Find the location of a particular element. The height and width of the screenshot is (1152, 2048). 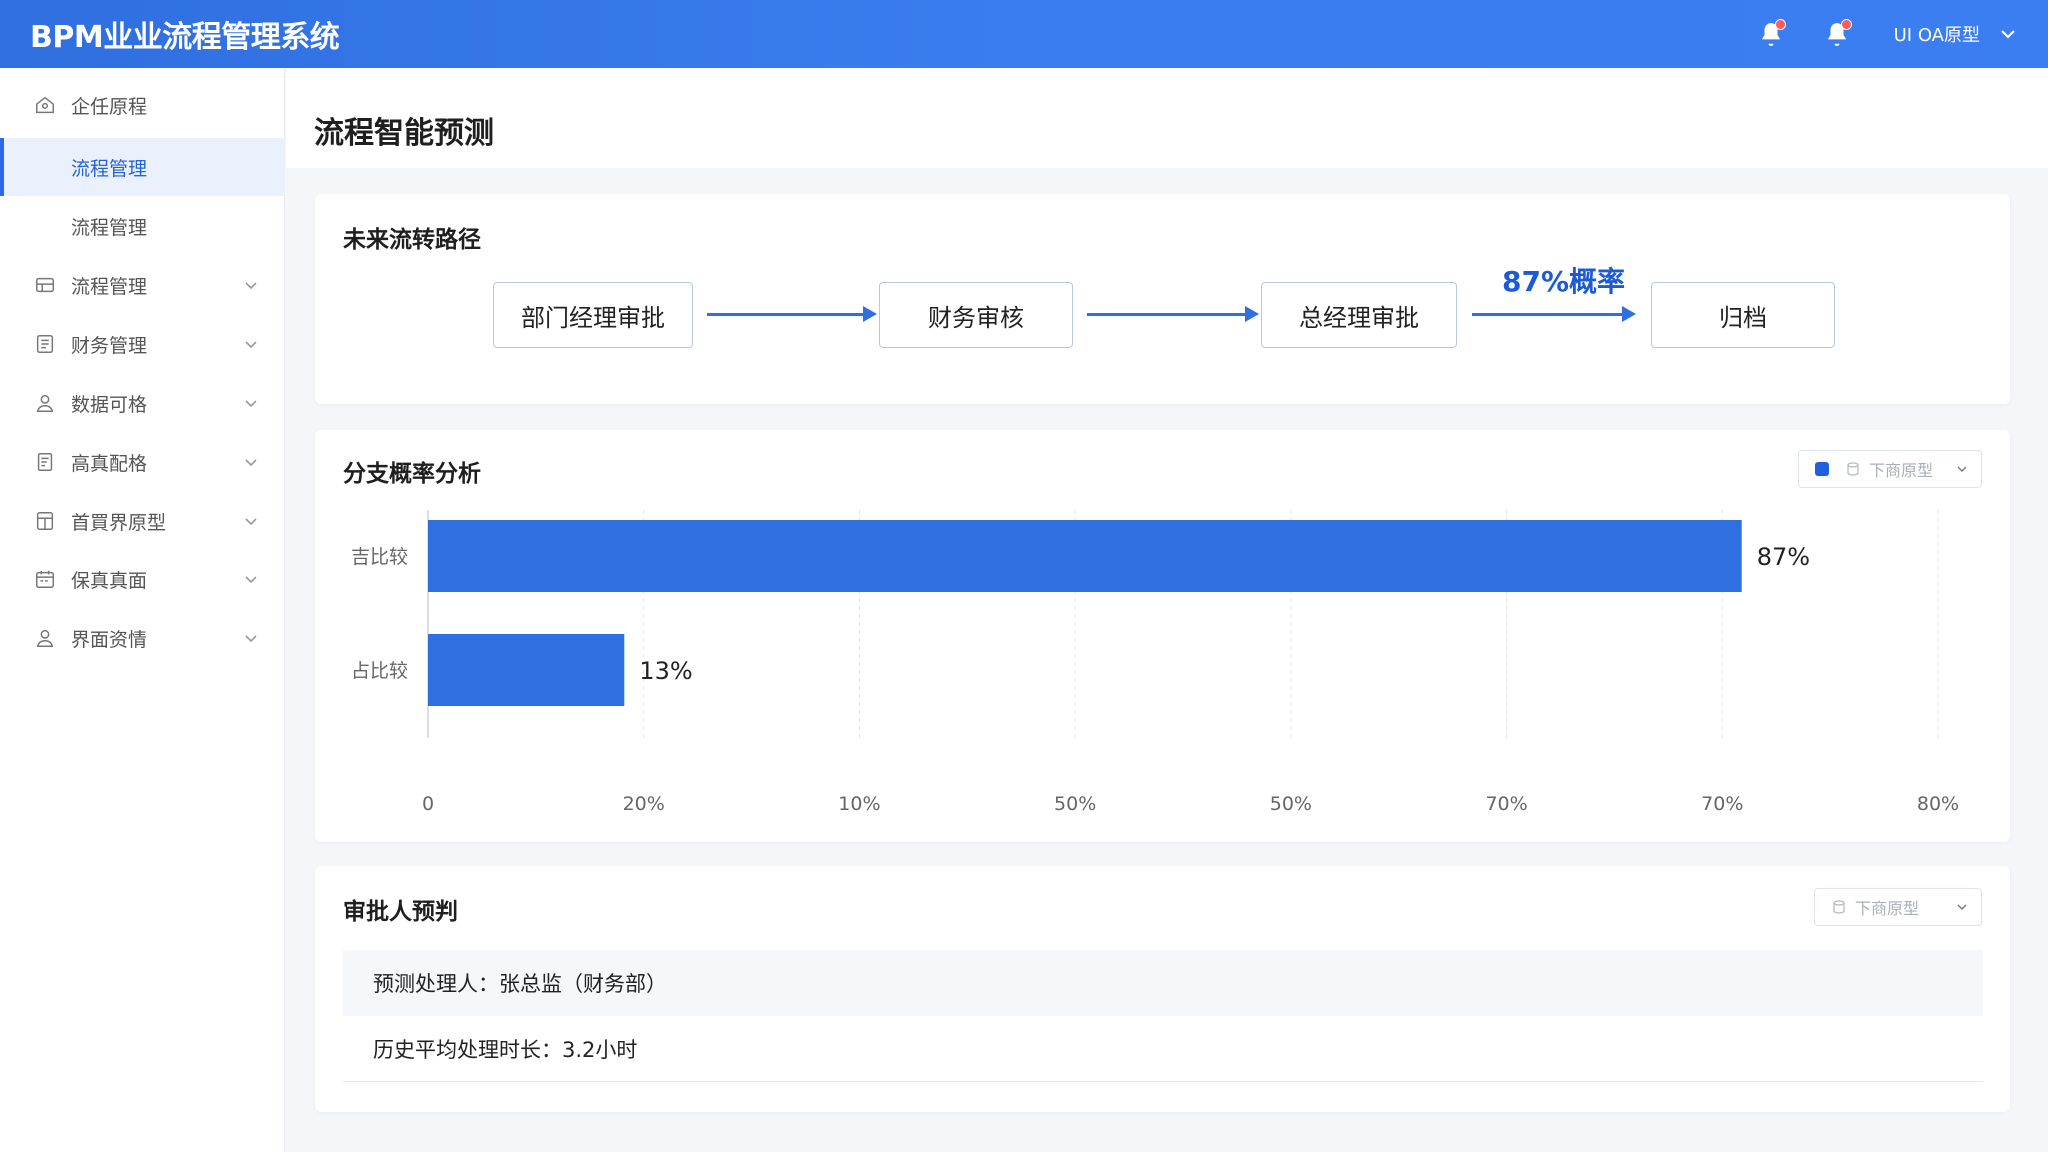

path-node: 部门经理审批 is located at coordinates (593, 315).